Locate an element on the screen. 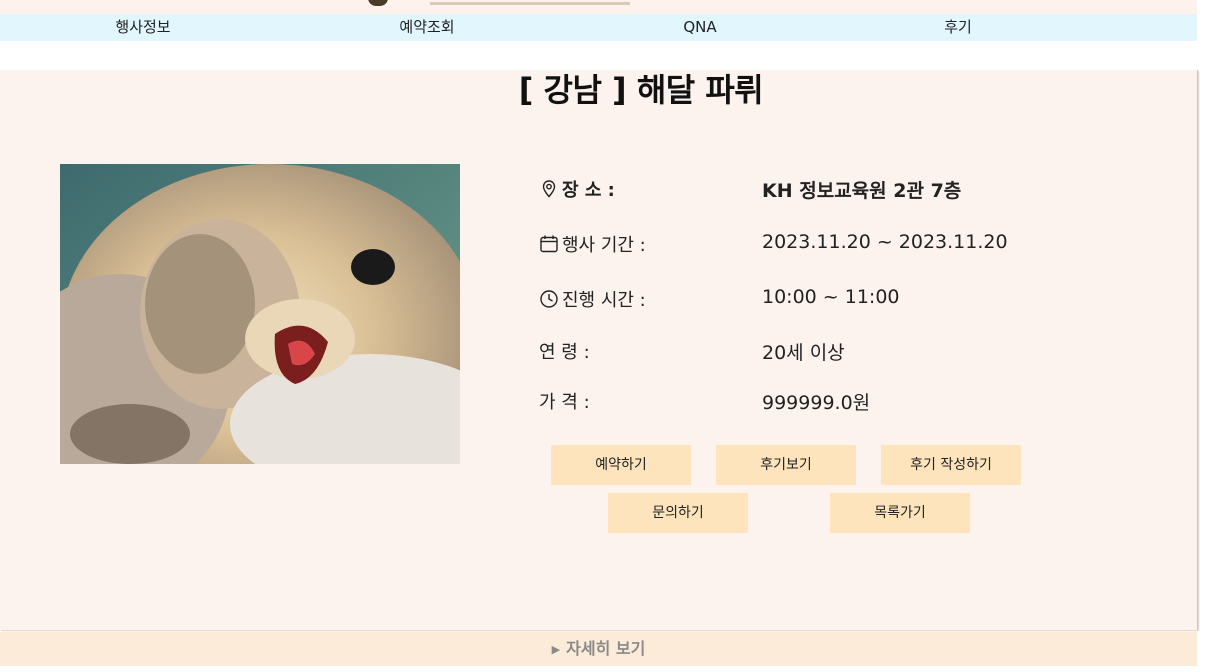 The image size is (1207, 672). period-label-text: 행사 기간 : is located at coordinates (604, 245).